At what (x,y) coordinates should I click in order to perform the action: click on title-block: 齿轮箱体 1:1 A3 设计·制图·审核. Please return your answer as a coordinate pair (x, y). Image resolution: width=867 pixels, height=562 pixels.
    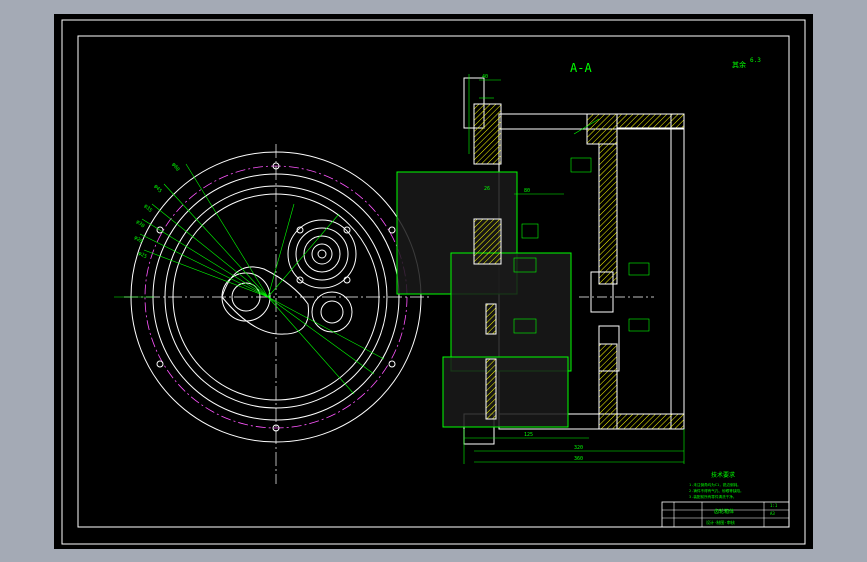
    Looking at the image, I should click on (725, 514).